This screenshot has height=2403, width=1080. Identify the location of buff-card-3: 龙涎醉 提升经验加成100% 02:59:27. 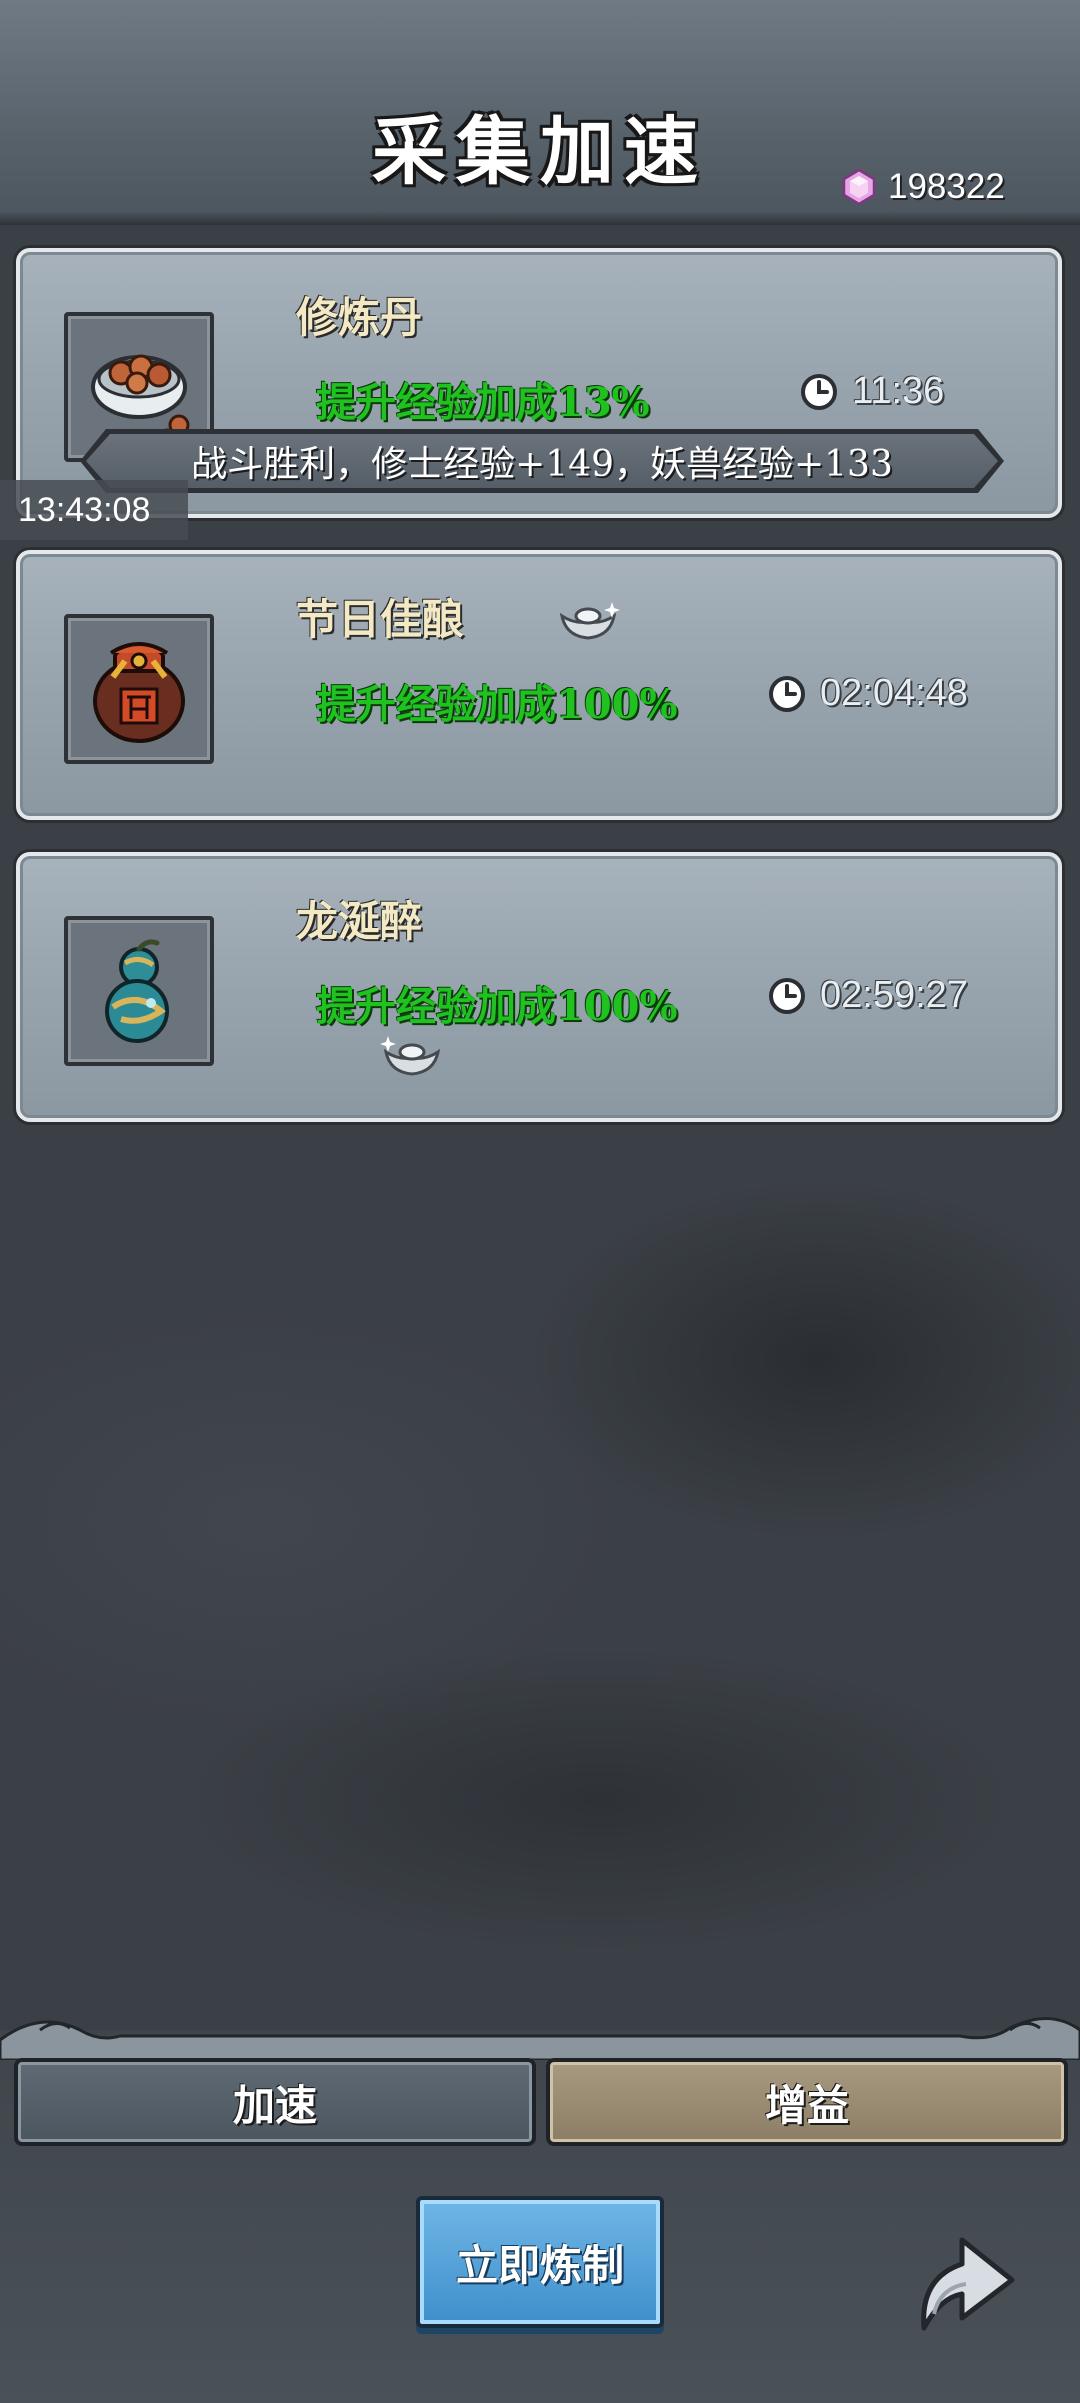
(539, 987).